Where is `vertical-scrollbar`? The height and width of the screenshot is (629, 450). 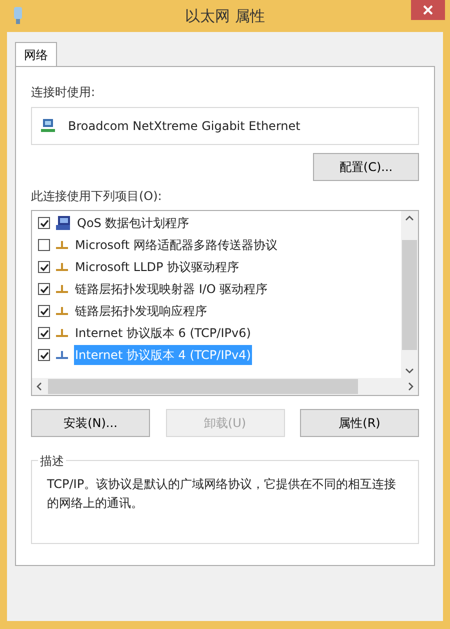
vertical-scrollbar is located at coordinates (409, 294).